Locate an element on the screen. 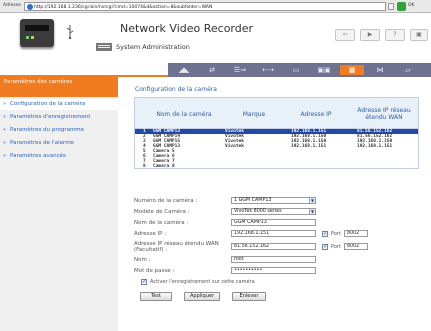  model-select: VivoTek 8000 series ▼ is located at coordinates (273, 211).